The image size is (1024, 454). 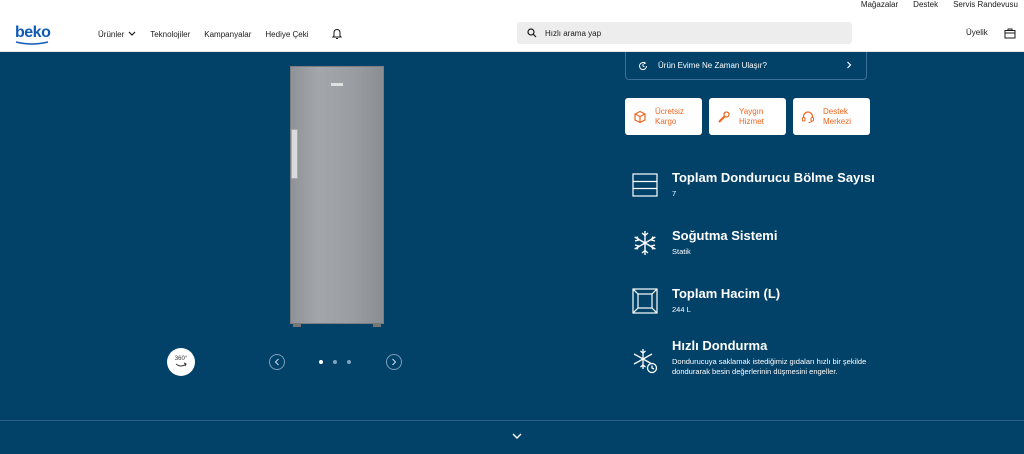 What do you see at coordinates (681, 251) in the screenshot?
I see `feature-value: Statik` at bounding box center [681, 251].